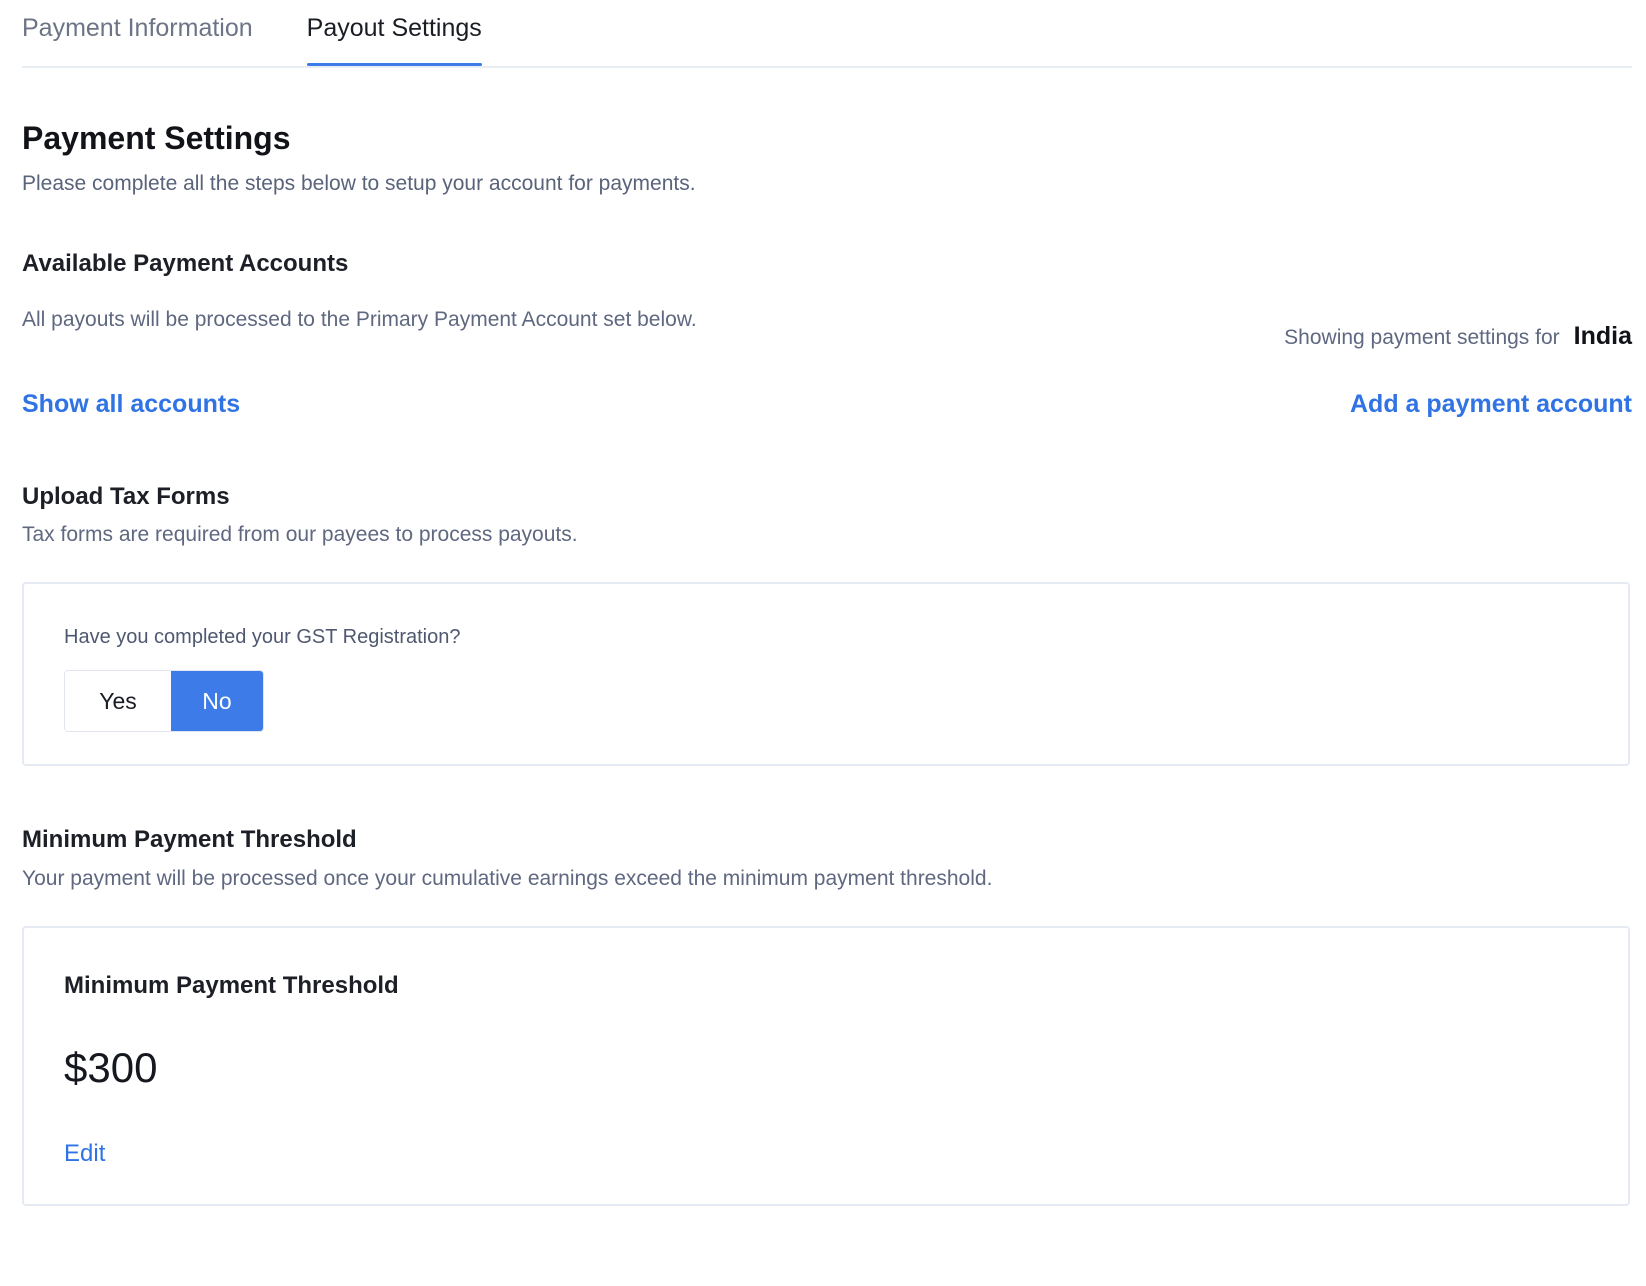 This screenshot has width=1646, height=1286. Describe the element at coordinates (185, 263) in the screenshot. I see `payment-accounts-heading: Available Payment Accounts` at that location.